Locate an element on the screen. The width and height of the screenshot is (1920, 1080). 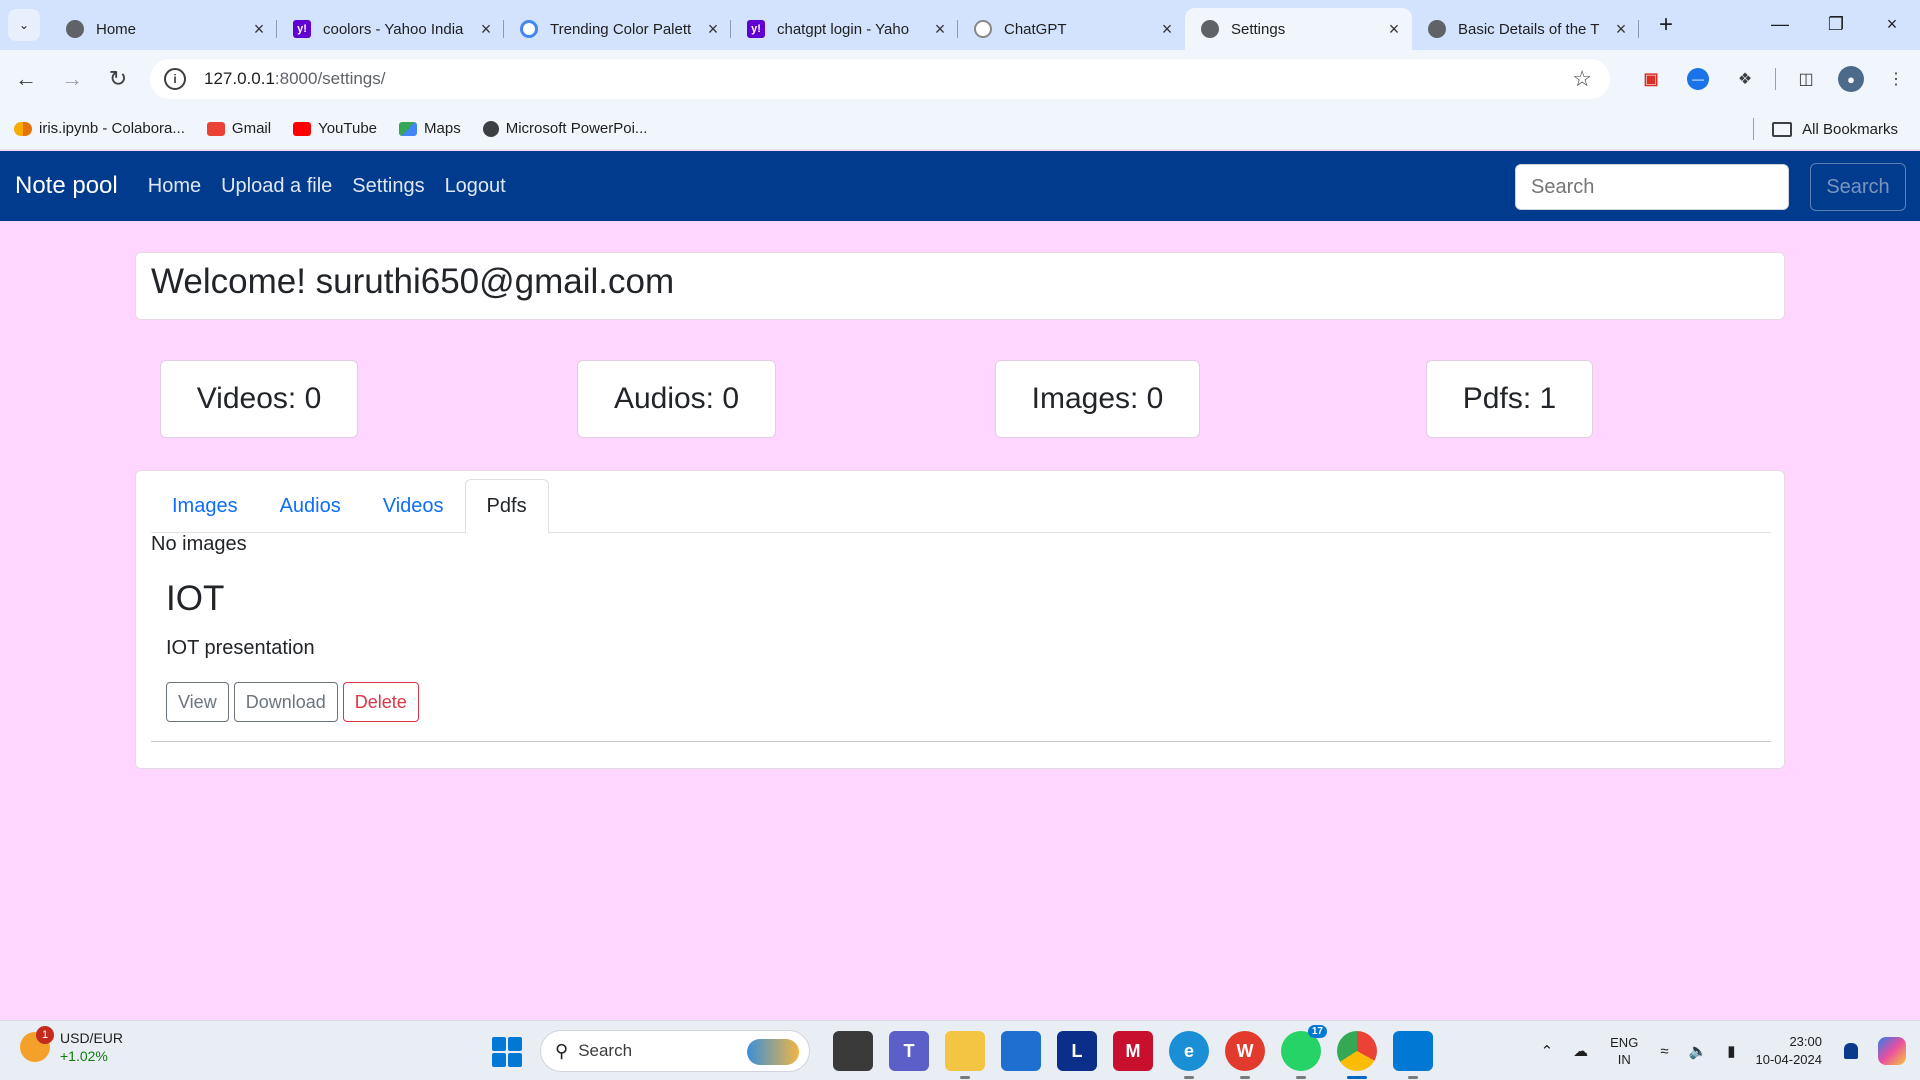
window-controls: — ❐ × is located at coordinates (1836, 25).